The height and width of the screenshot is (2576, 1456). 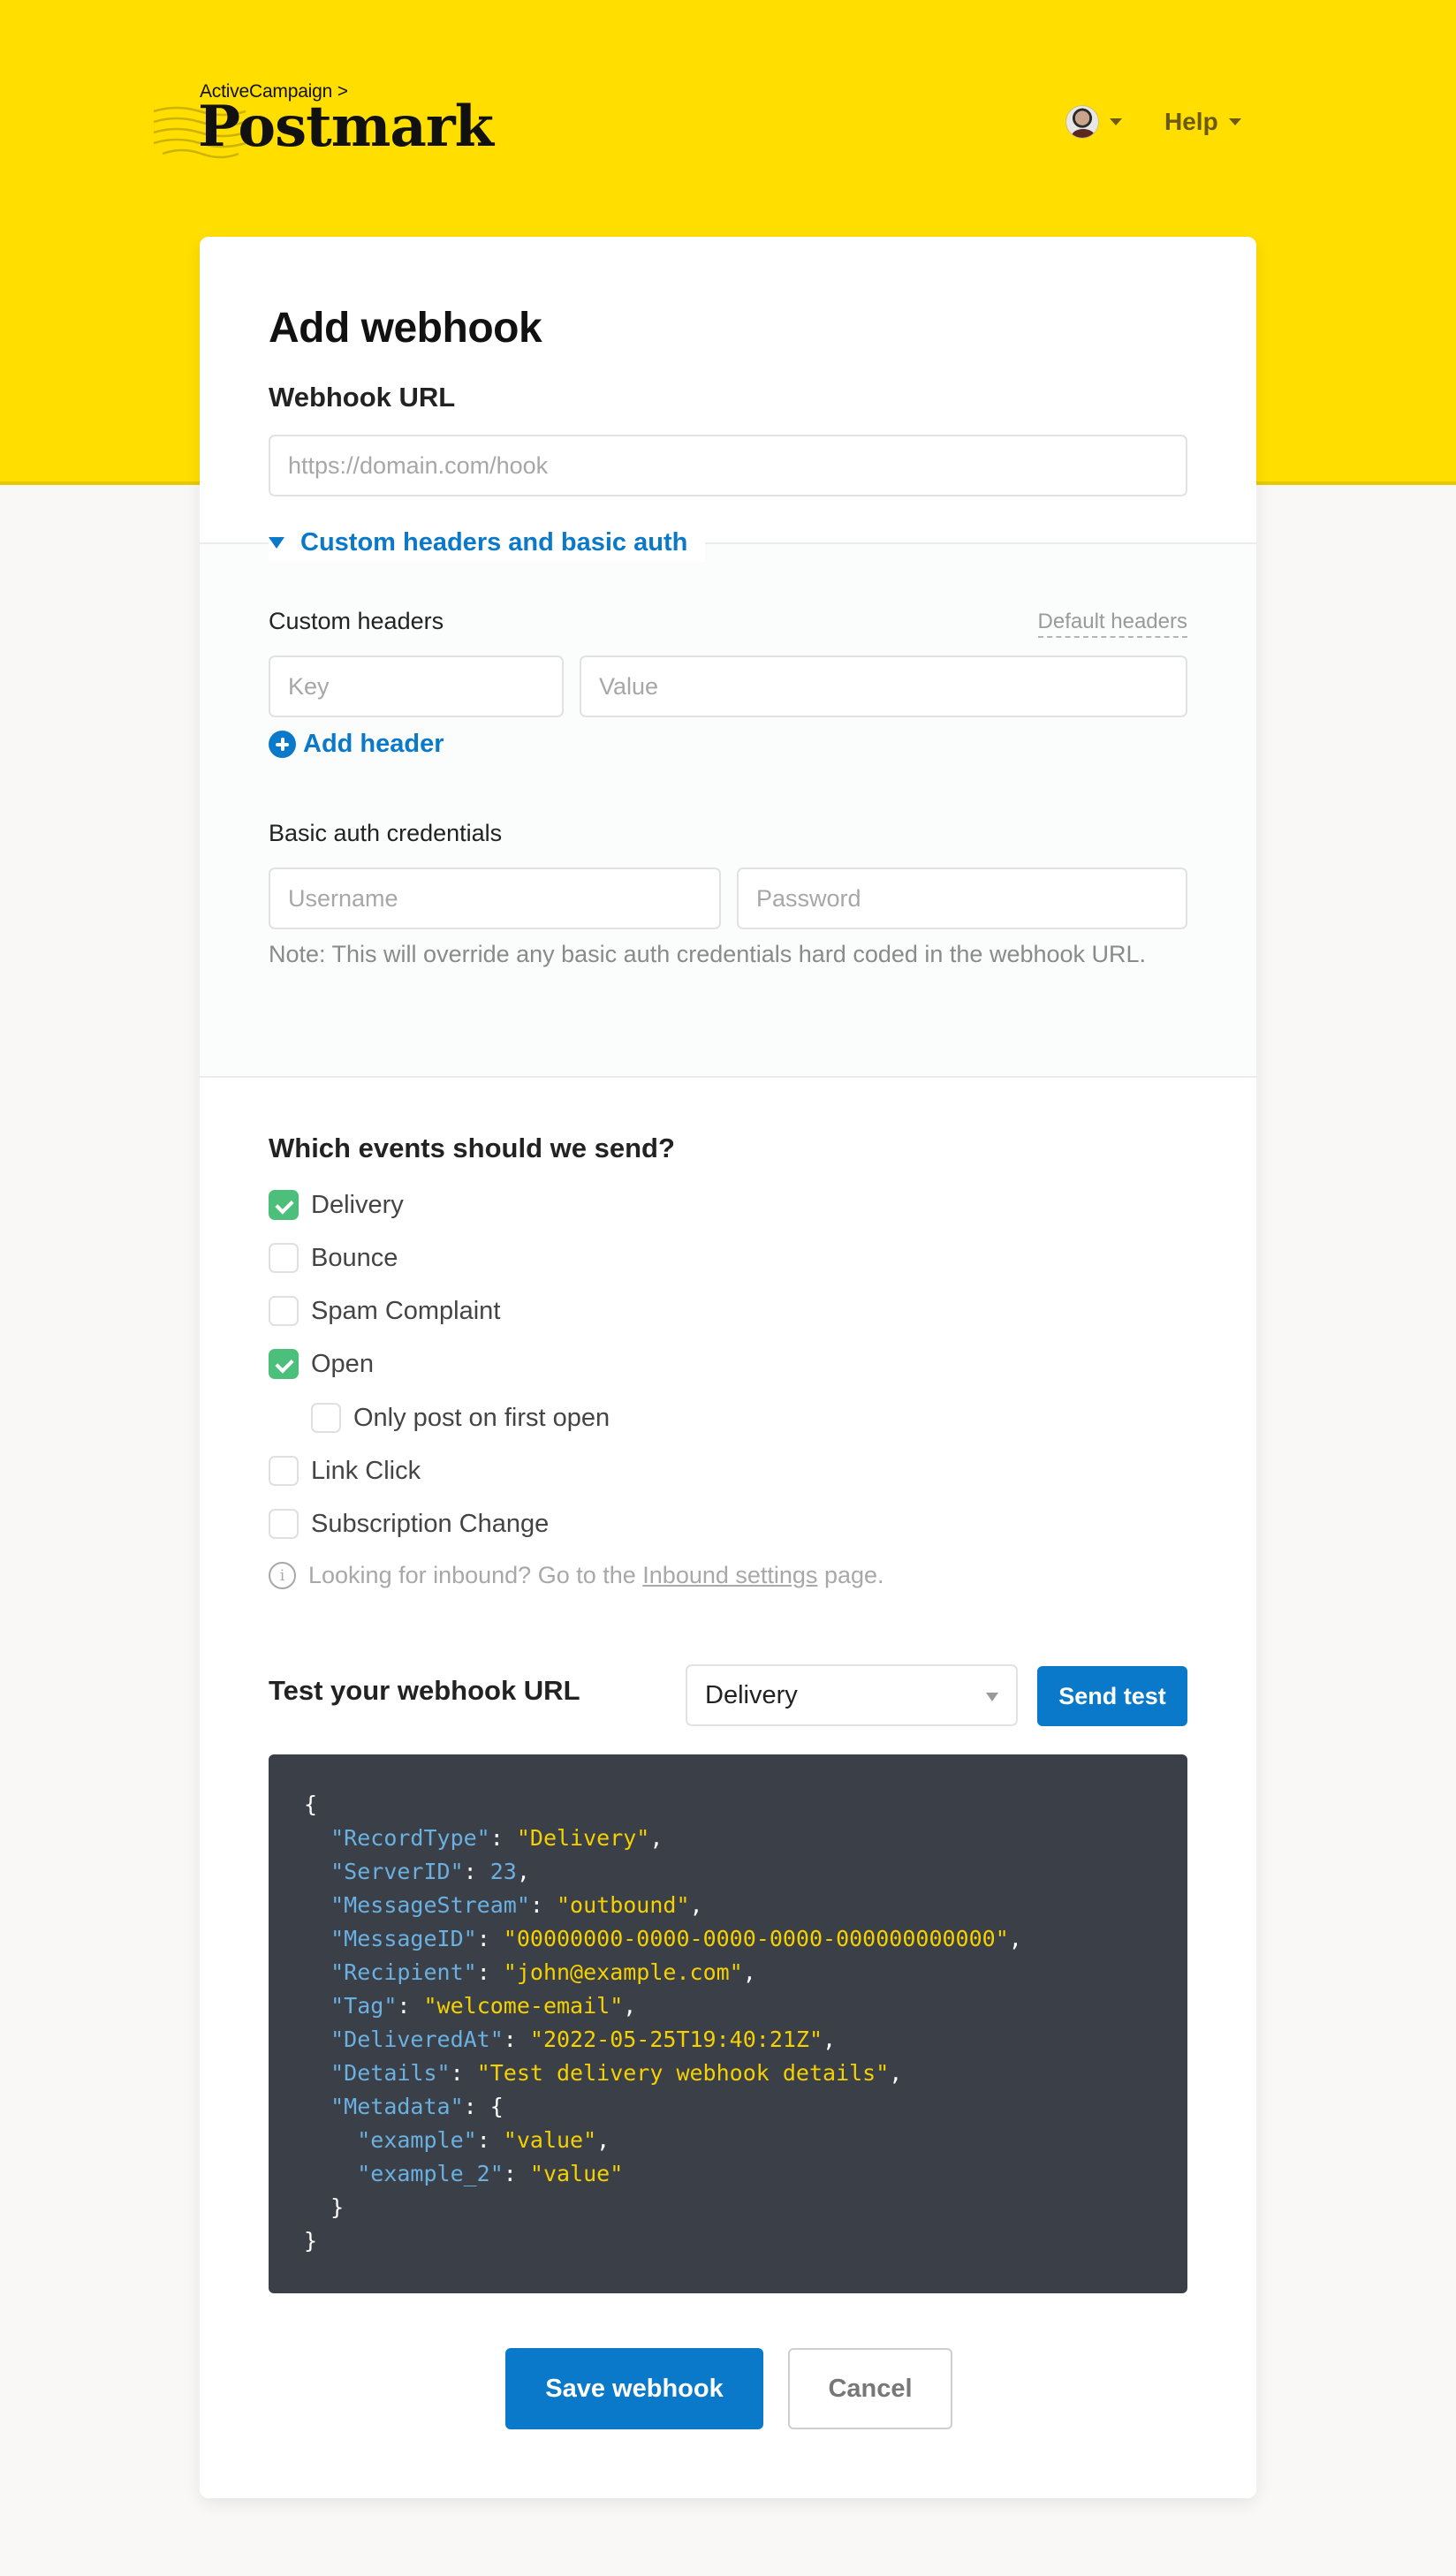 I want to click on event-label: Subscription Change, so click(x=431, y=1524).